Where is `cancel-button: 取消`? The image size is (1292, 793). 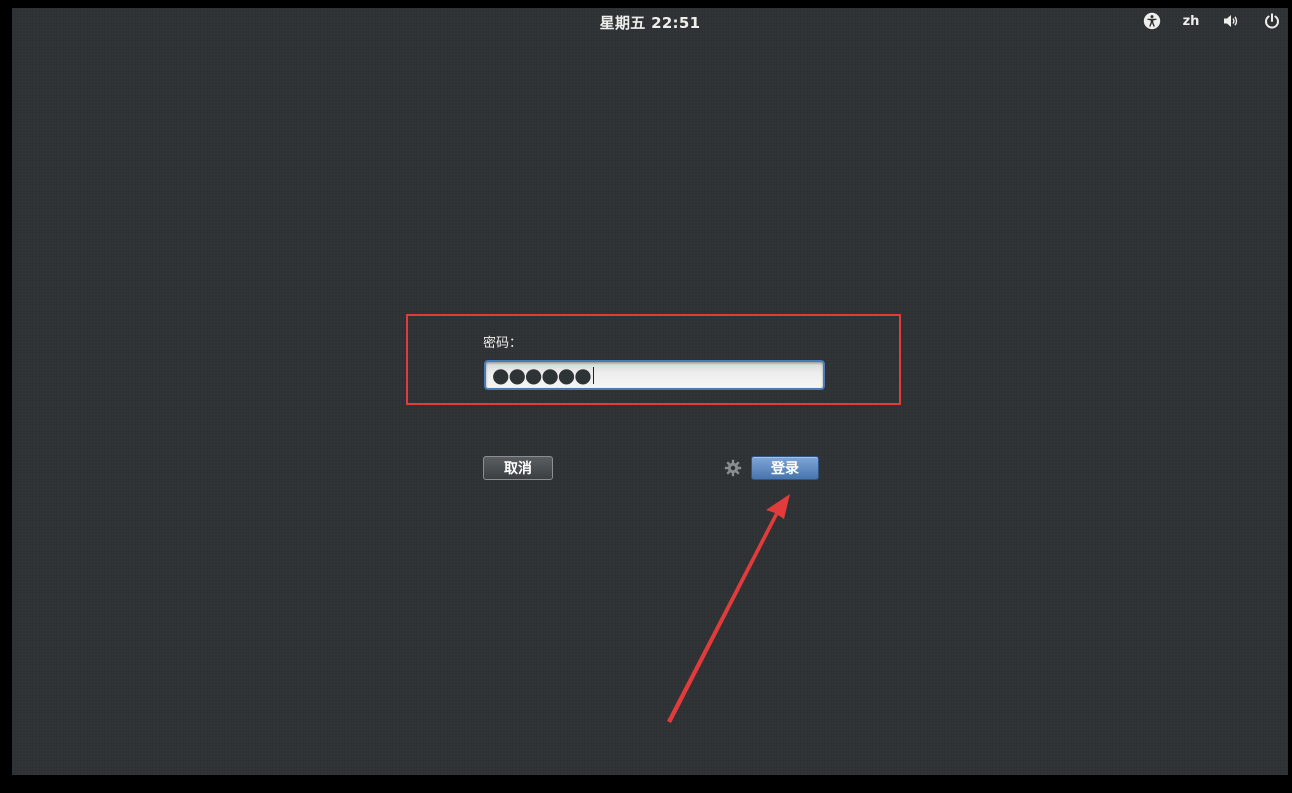 cancel-button: 取消 is located at coordinates (518, 468).